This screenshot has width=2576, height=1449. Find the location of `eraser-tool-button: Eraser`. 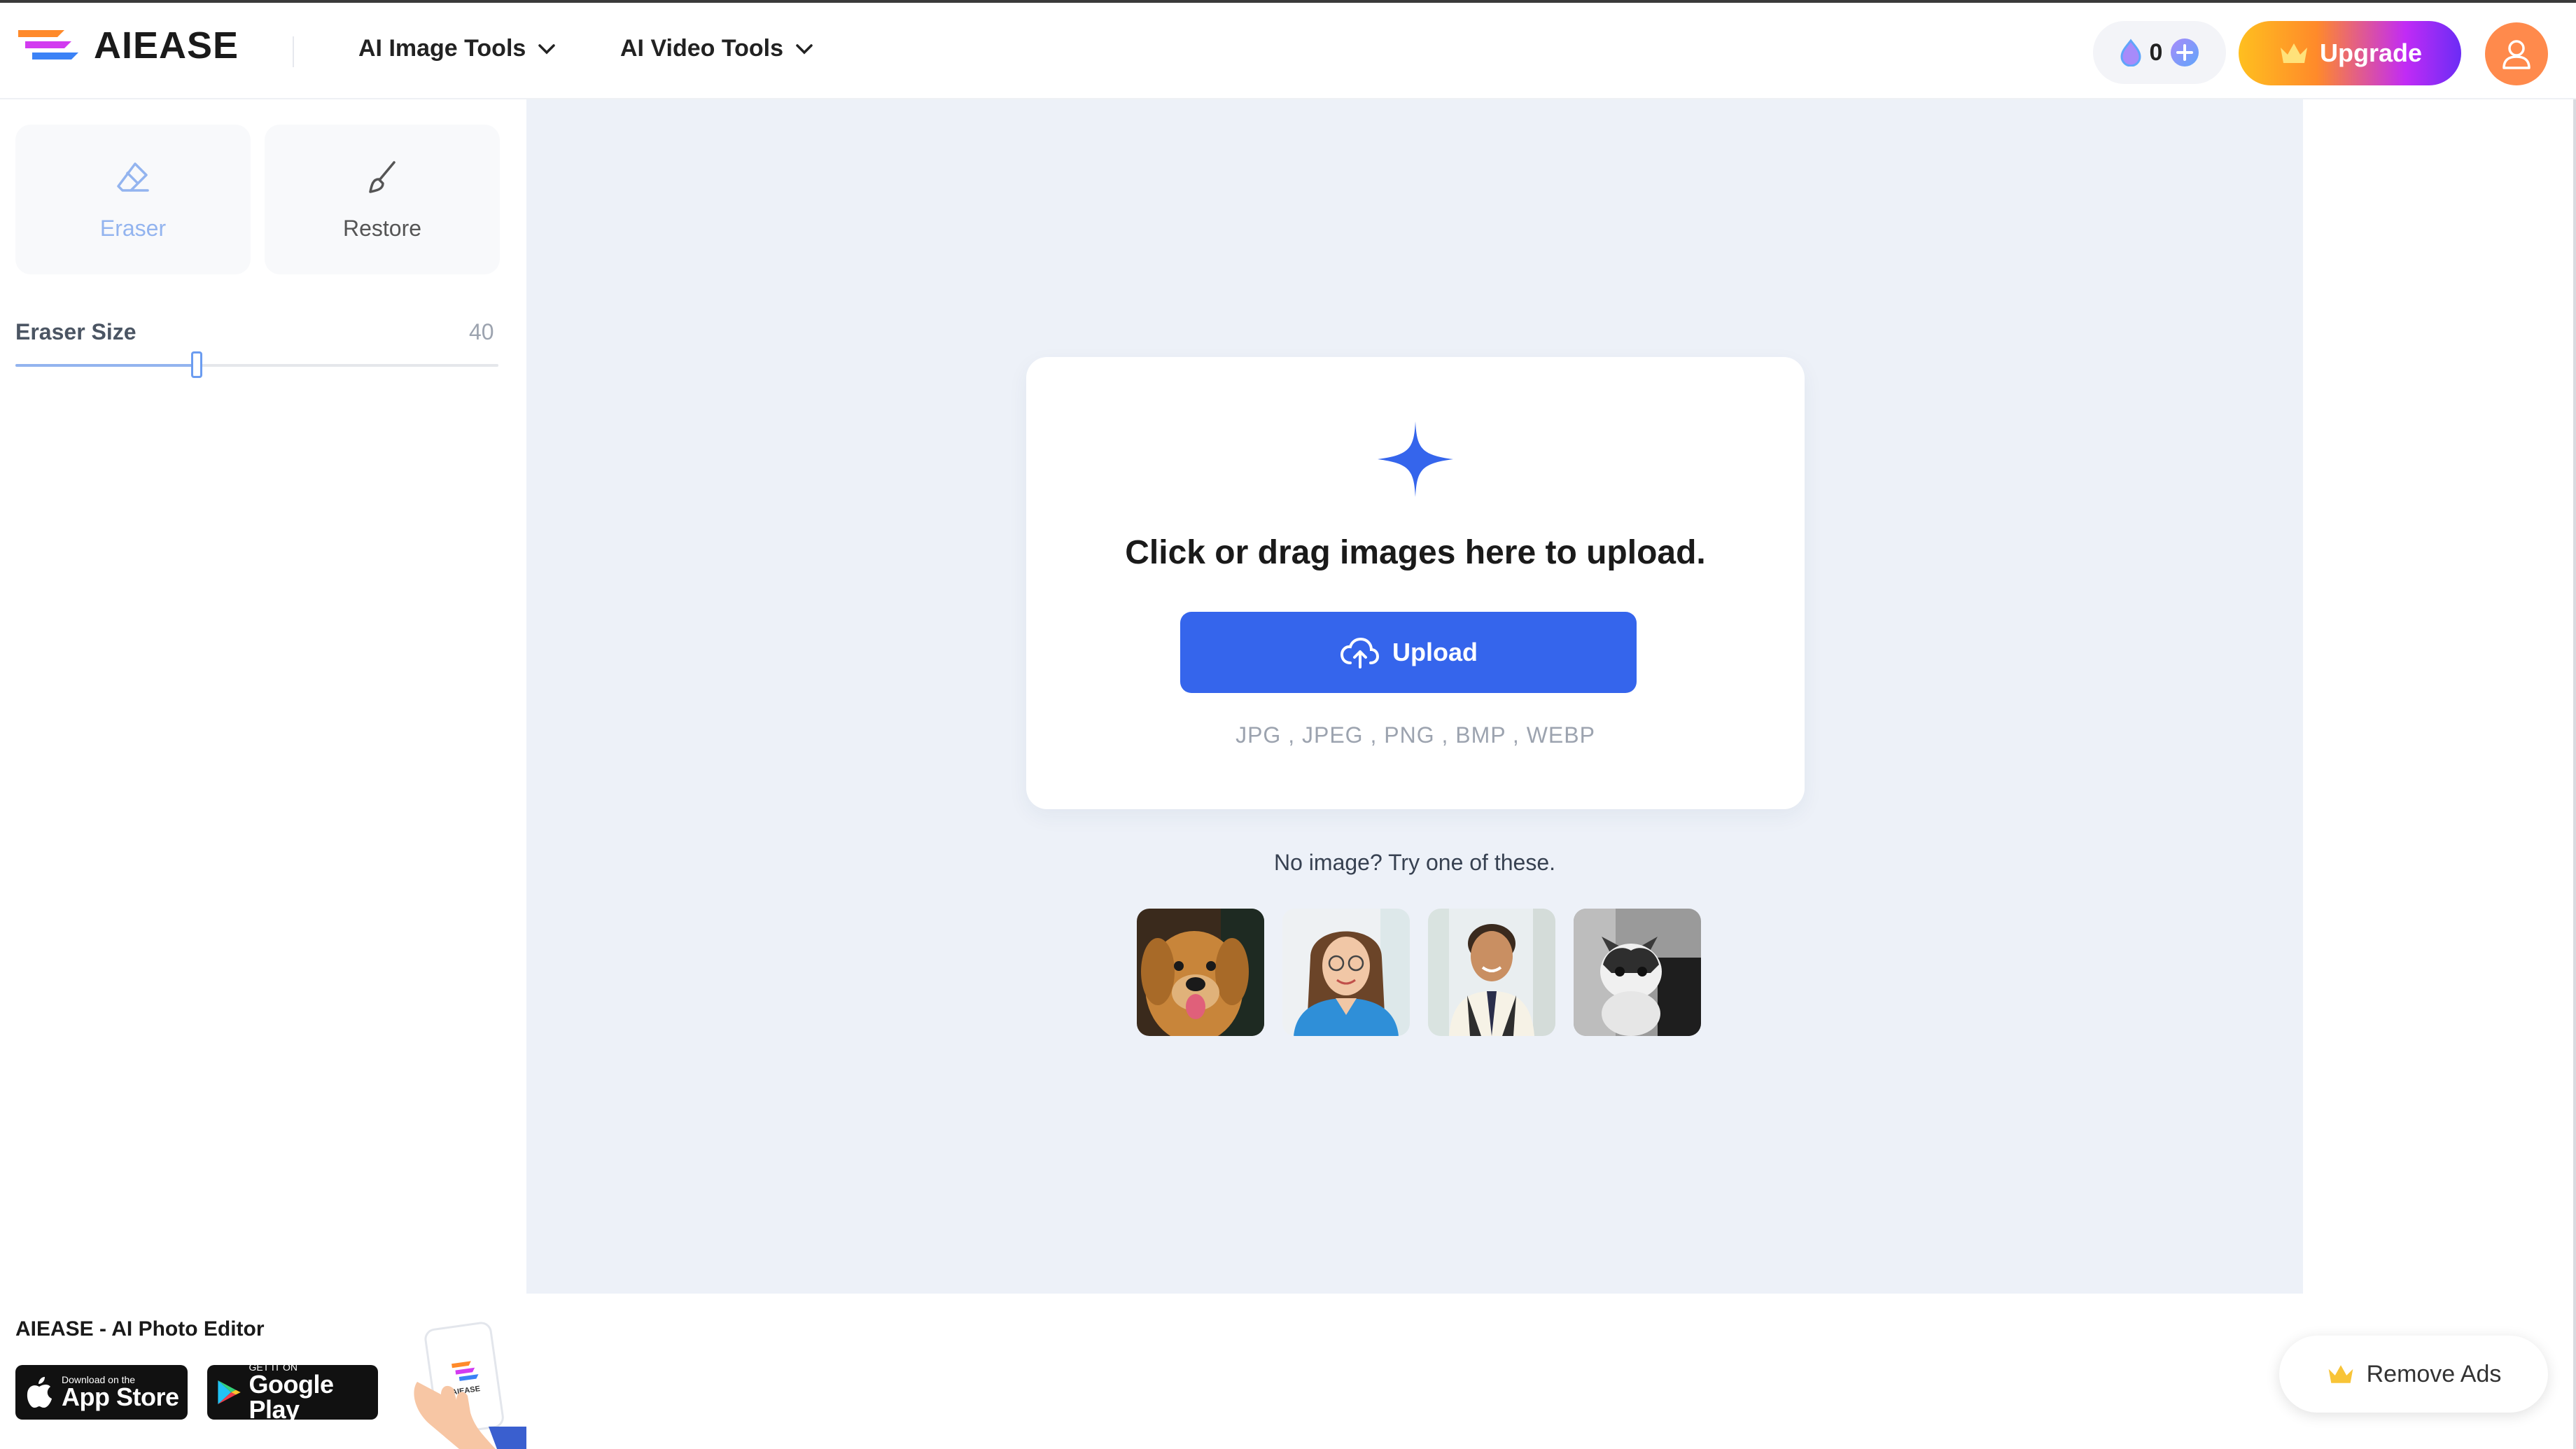

eraser-tool-button: Eraser is located at coordinates (133, 199).